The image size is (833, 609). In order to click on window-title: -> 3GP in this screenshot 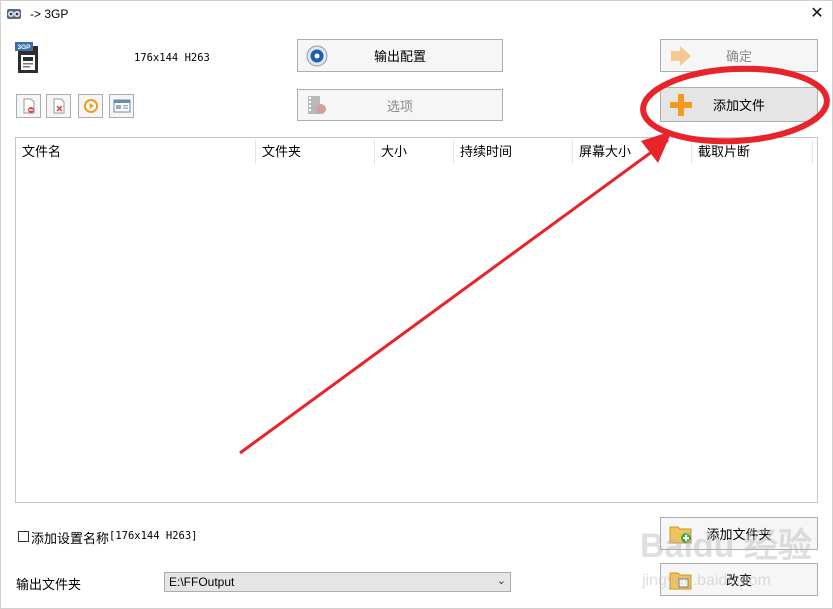, I will do `click(49, 14)`.